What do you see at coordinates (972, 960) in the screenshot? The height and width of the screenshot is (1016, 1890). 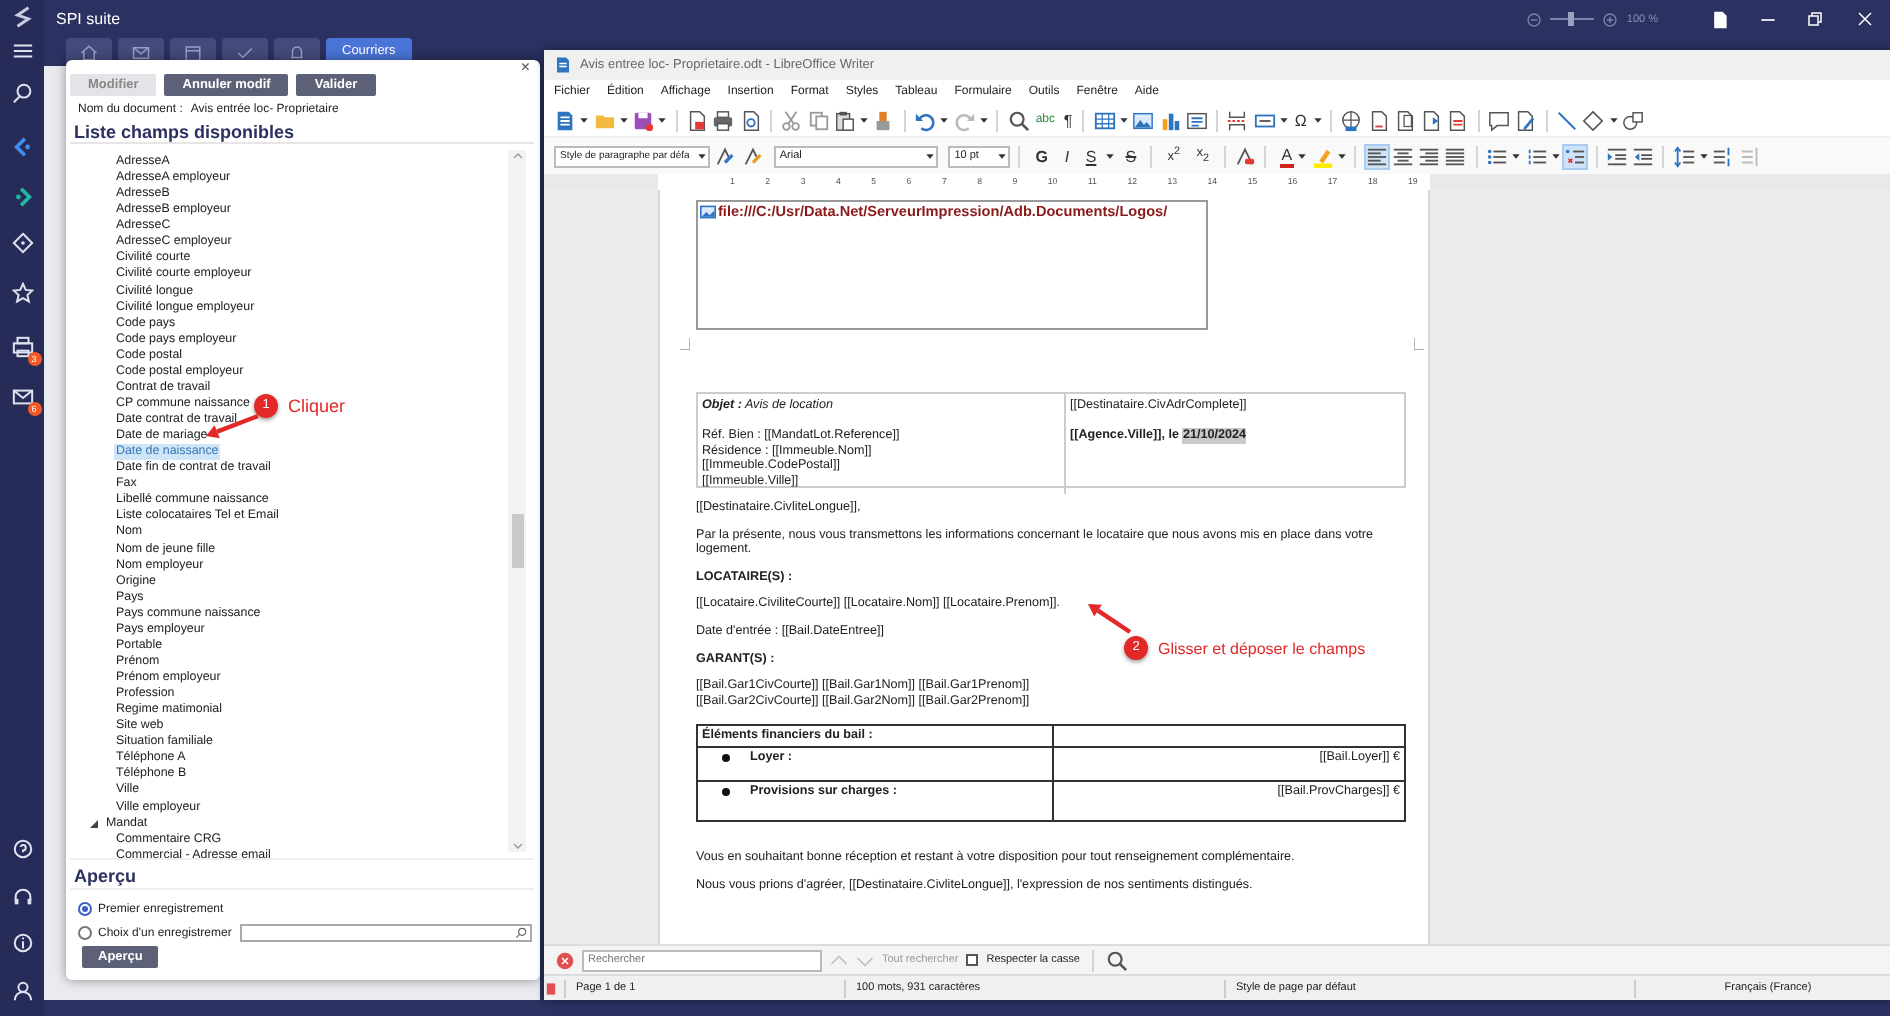 I see `checkbox` at bounding box center [972, 960].